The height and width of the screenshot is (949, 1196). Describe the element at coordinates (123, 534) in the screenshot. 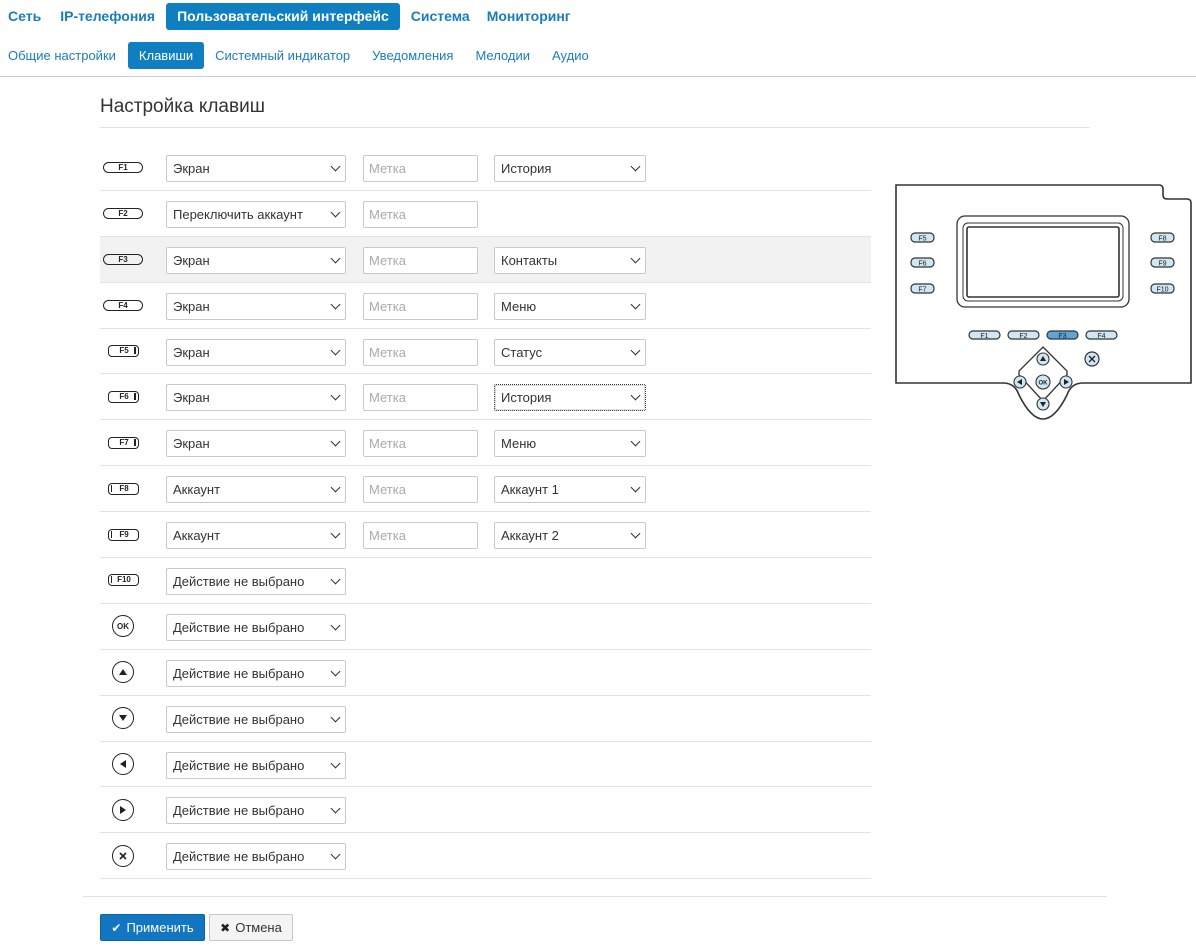

I see `f9-key-icon: F9` at that location.